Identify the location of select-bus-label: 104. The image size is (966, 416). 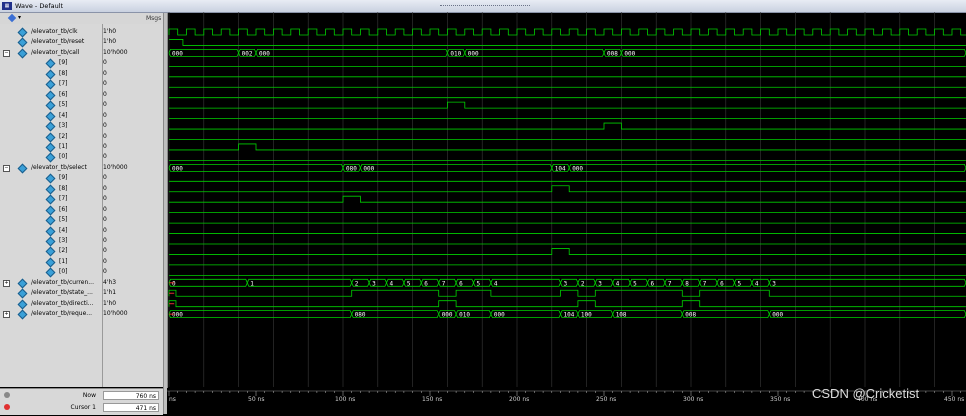
(560, 168).